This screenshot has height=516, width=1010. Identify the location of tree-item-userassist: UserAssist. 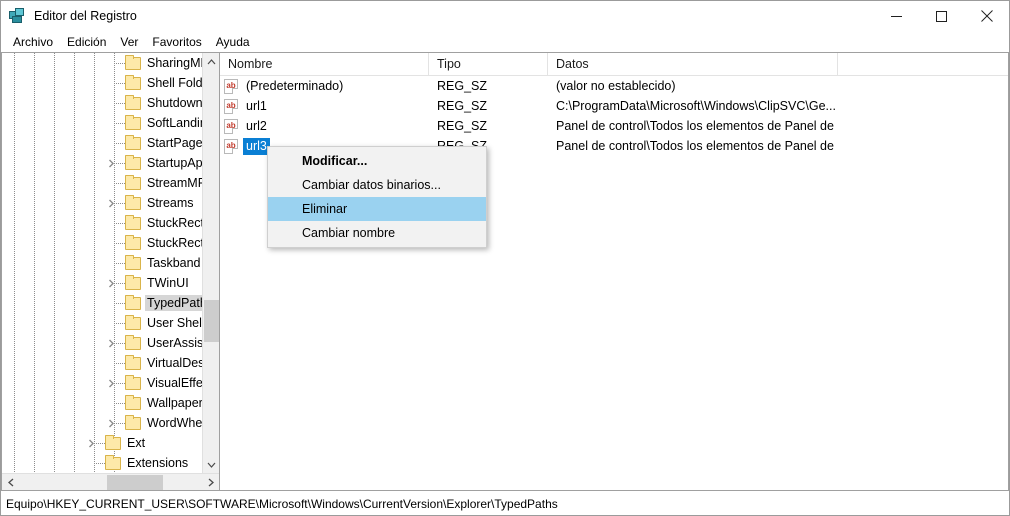
(110, 343).